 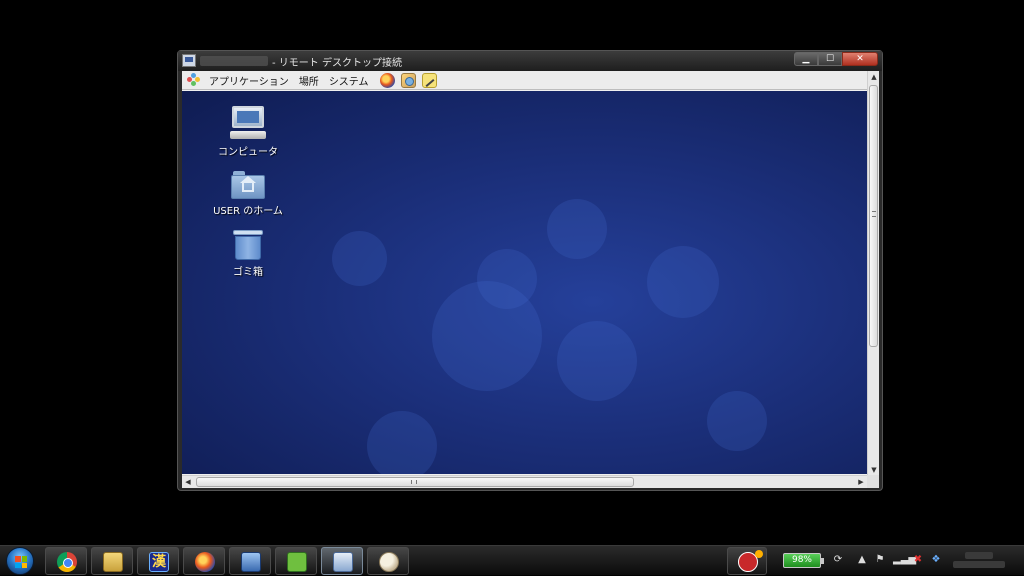 What do you see at coordinates (860, 59) in the screenshot?
I see `close-button: ✕` at bounding box center [860, 59].